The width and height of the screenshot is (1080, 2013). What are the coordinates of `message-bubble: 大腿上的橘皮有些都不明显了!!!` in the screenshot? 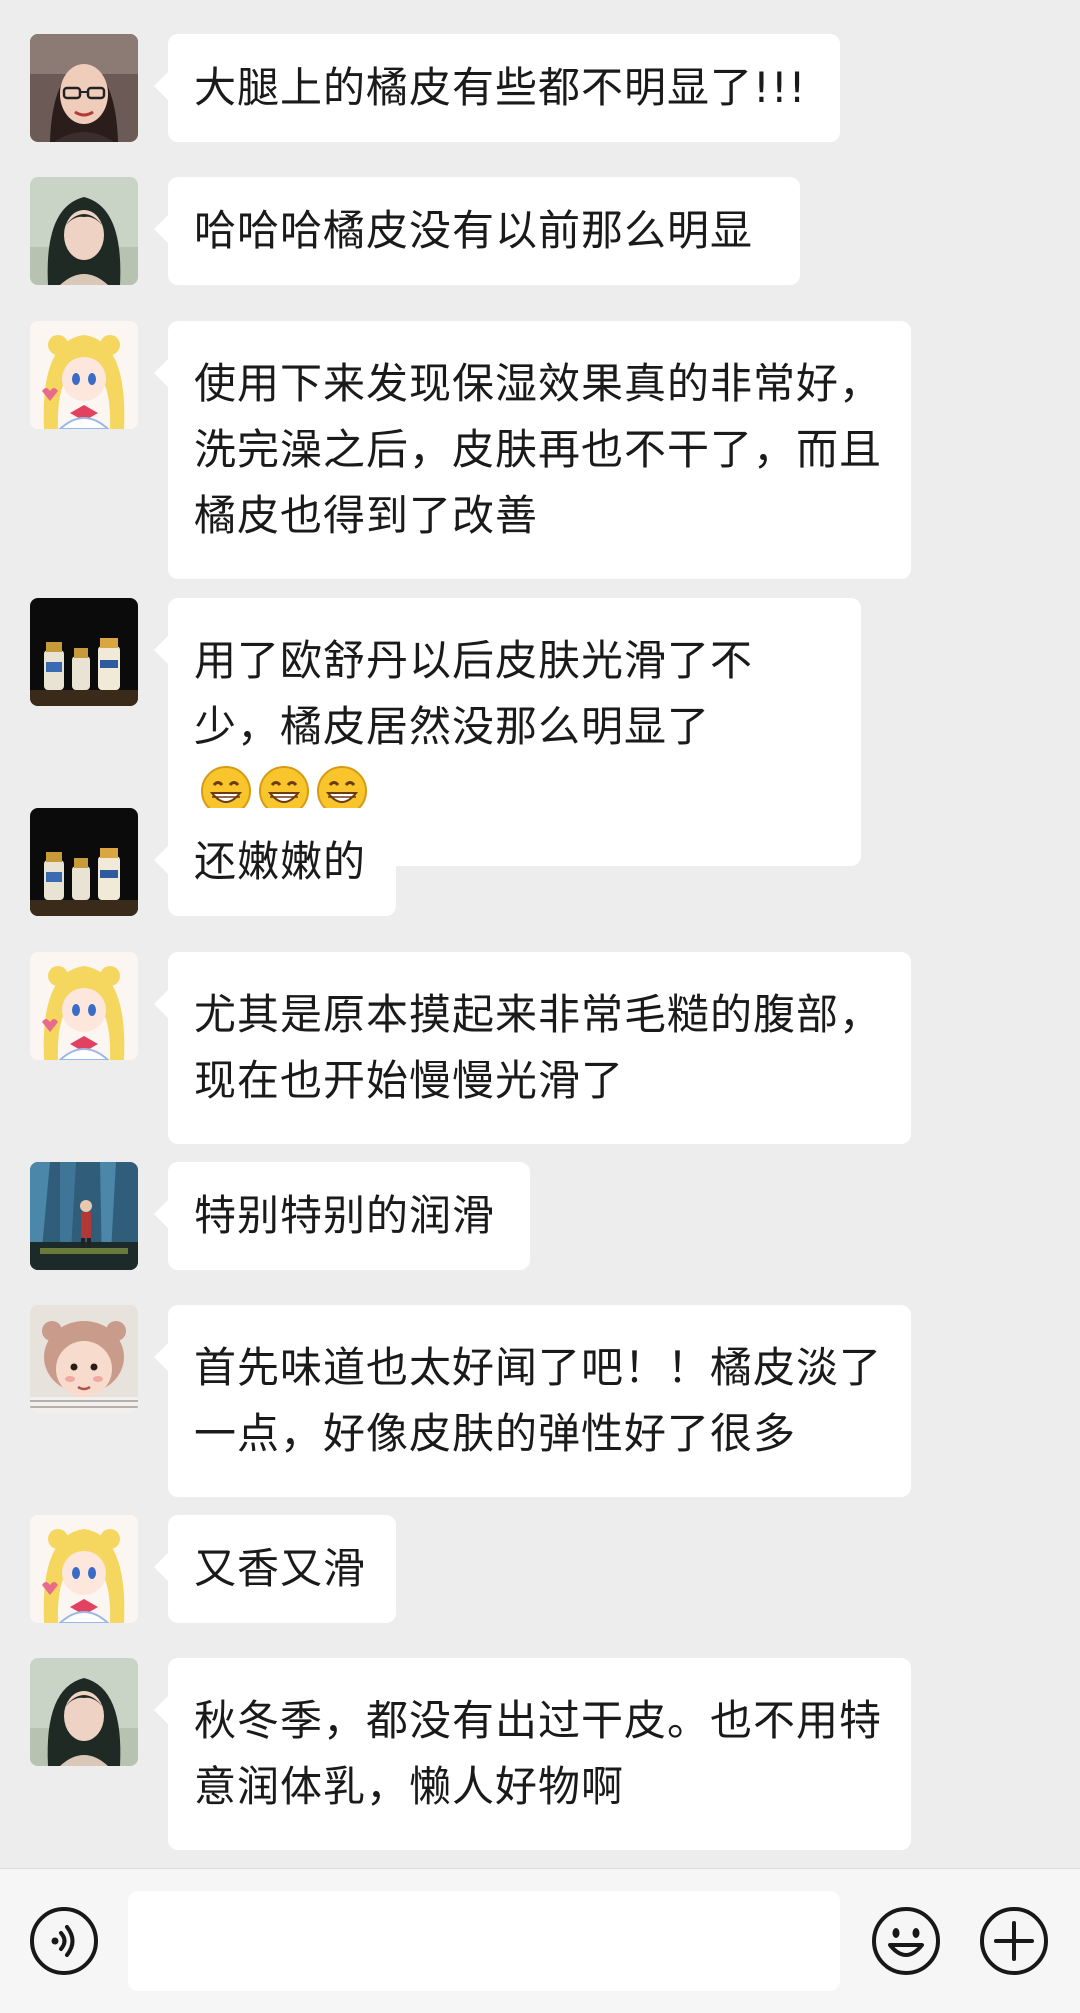 It's located at (497, 88).